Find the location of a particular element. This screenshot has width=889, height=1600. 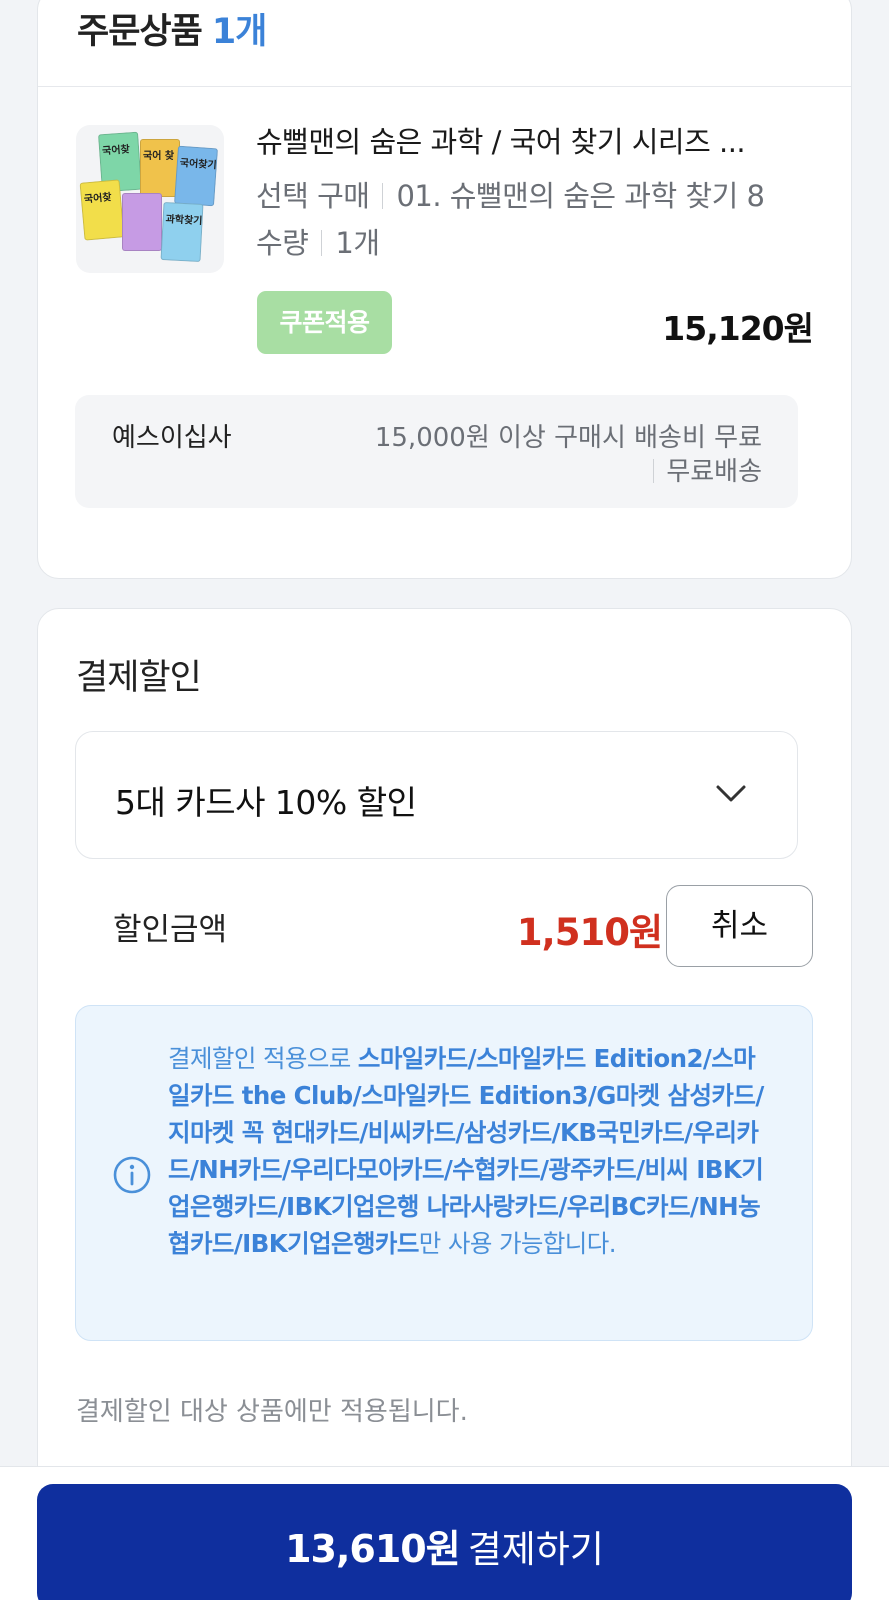

quantity-value: 1개 is located at coordinates (357, 243).